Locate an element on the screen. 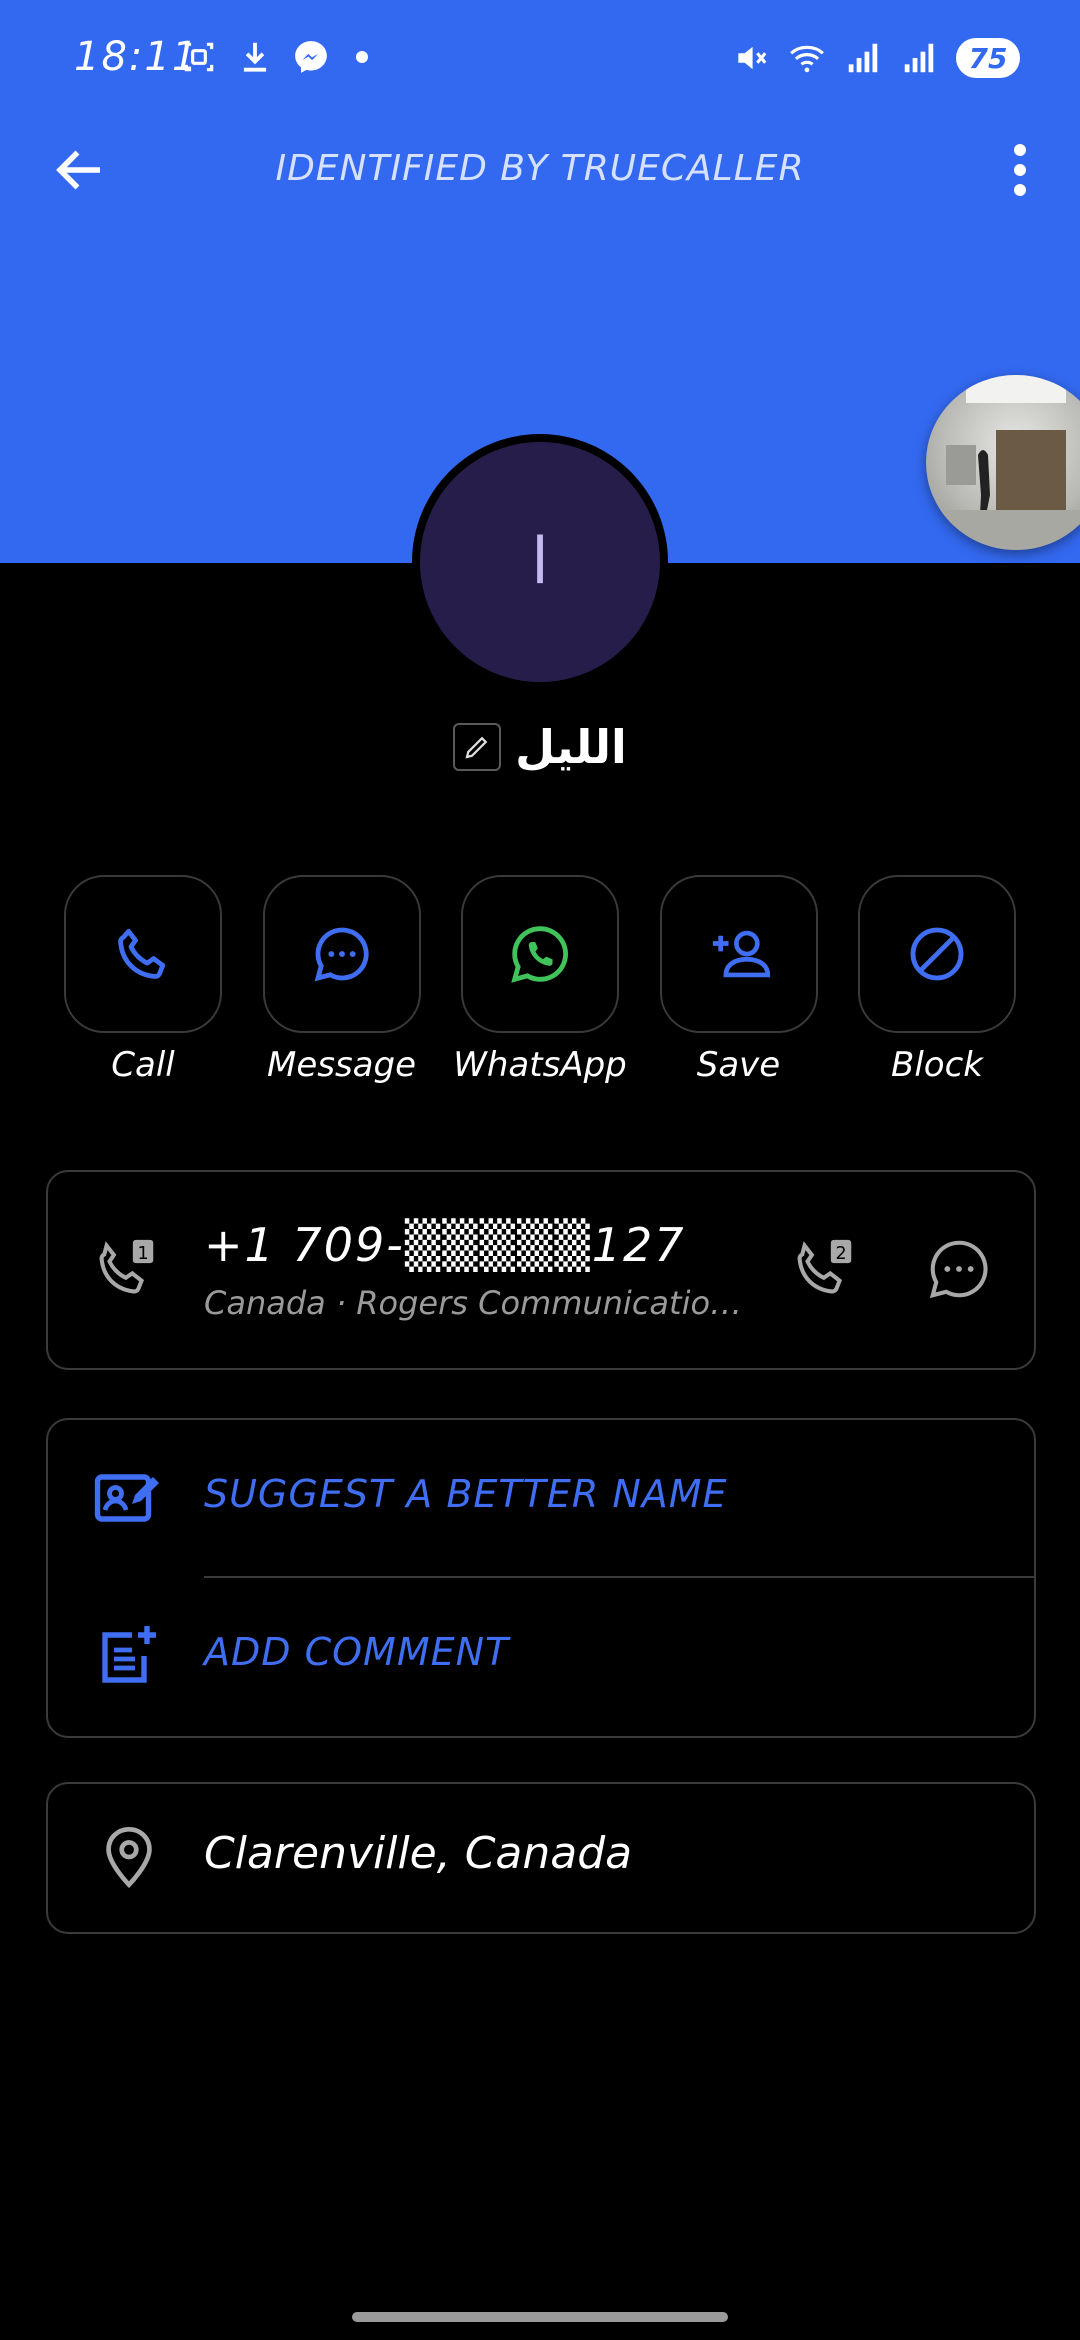  status-icons-right: 75 is located at coordinates (876, 58).